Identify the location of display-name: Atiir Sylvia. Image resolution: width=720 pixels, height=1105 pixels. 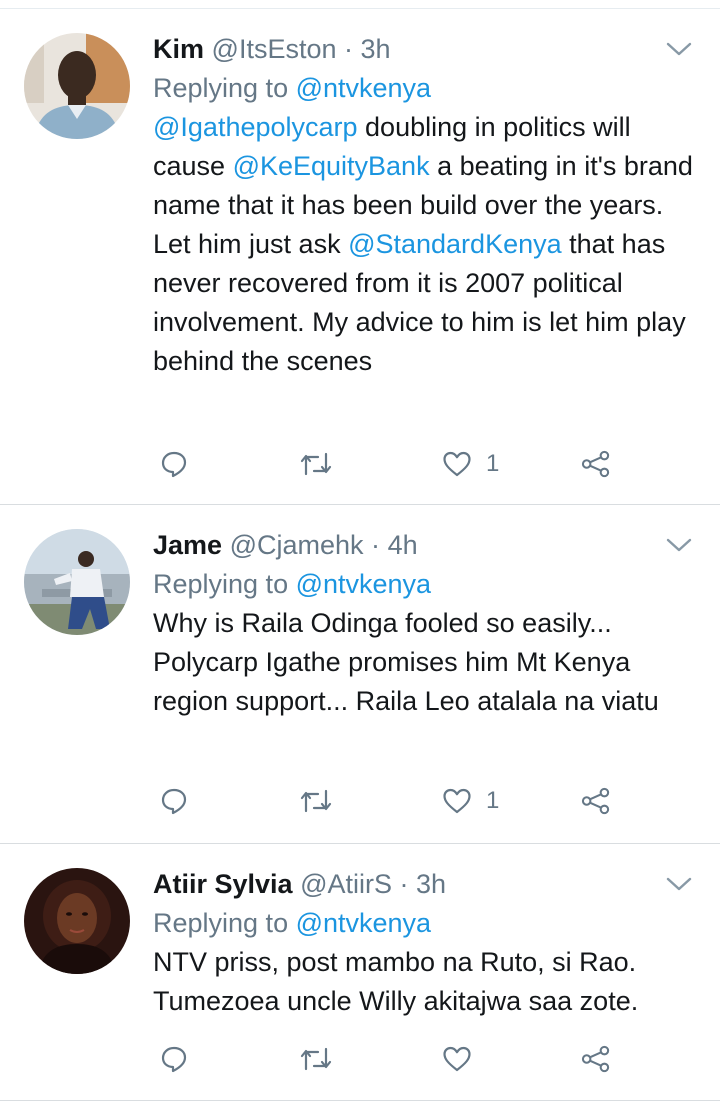
(223, 884).